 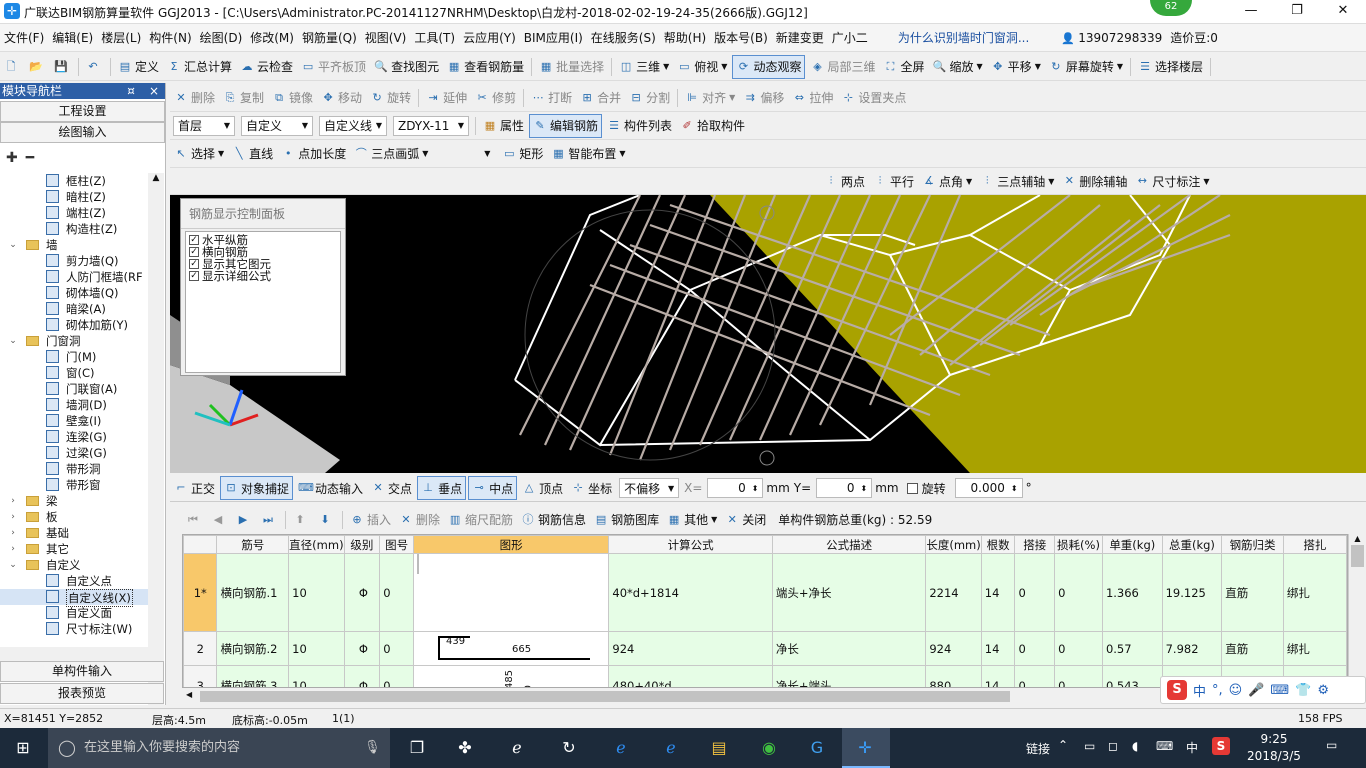 I want to click on file-explorer-icon: ▤, so click(x=719, y=748).